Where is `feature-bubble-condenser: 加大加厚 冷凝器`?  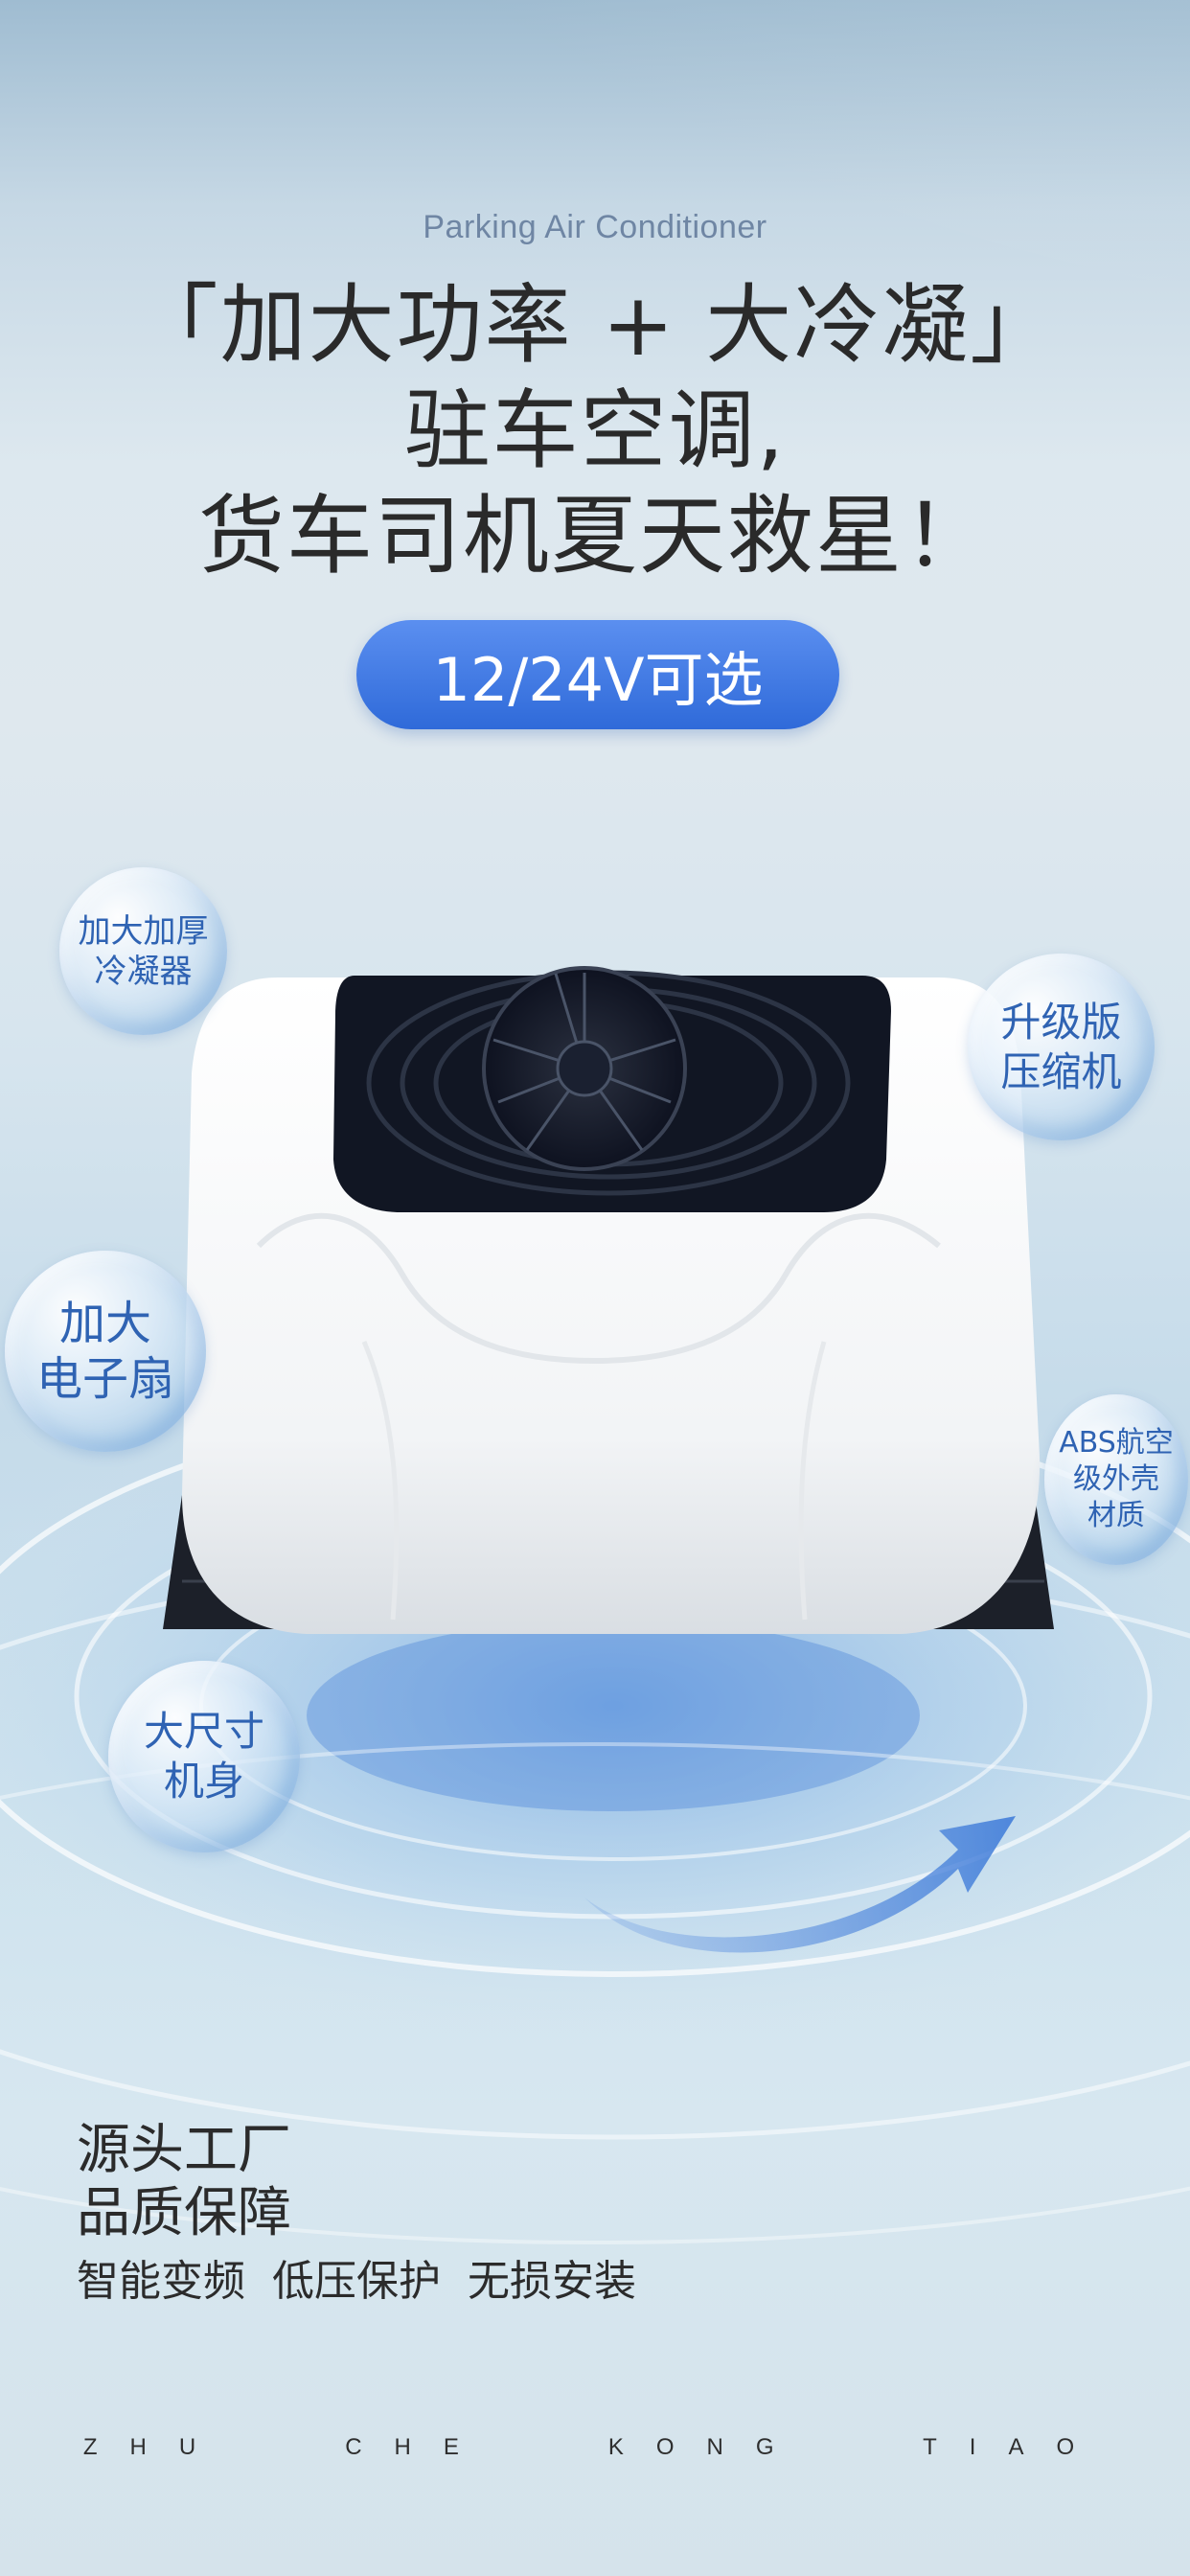
feature-bubble-condenser: 加大加厚 冷凝器 is located at coordinates (143, 951).